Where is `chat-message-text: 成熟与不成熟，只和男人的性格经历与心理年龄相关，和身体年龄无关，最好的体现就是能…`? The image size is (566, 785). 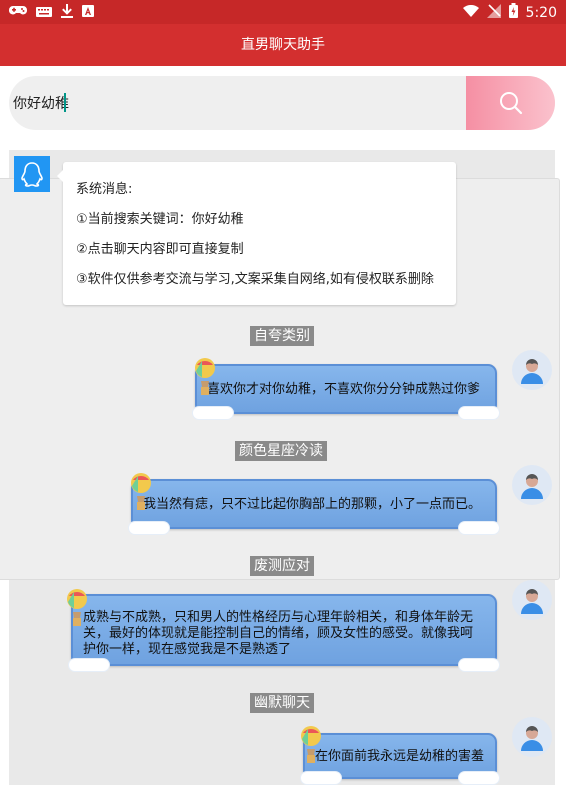 chat-message-text: 成熟与不成熟，只和男人的性格经历与心理年龄相关，和身体年龄无关，最好的体现就是能… is located at coordinates (278, 633).